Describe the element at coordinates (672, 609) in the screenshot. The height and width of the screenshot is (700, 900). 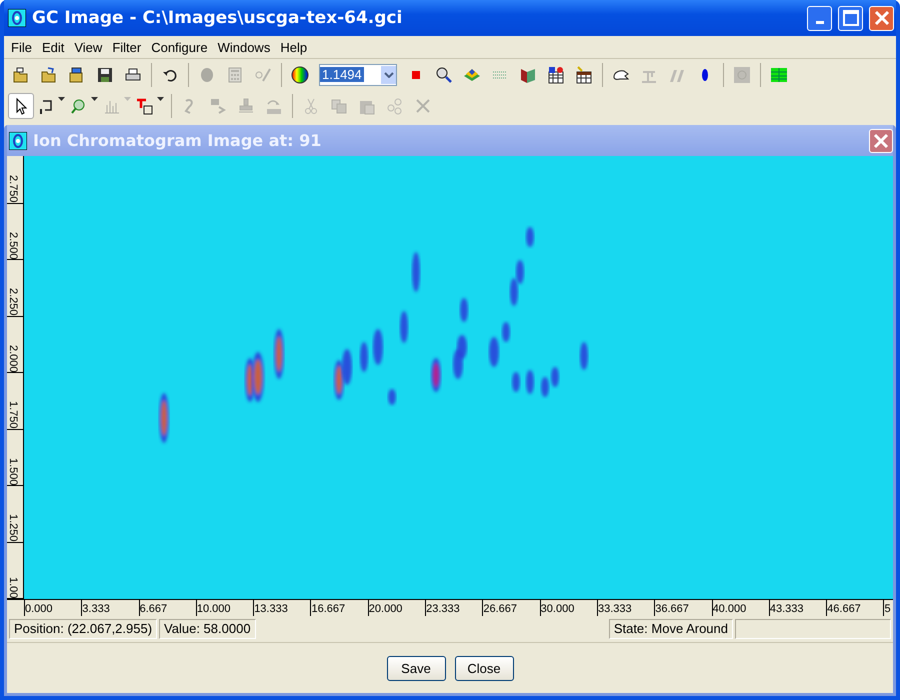
I see `ruler-label: 36.667` at that location.